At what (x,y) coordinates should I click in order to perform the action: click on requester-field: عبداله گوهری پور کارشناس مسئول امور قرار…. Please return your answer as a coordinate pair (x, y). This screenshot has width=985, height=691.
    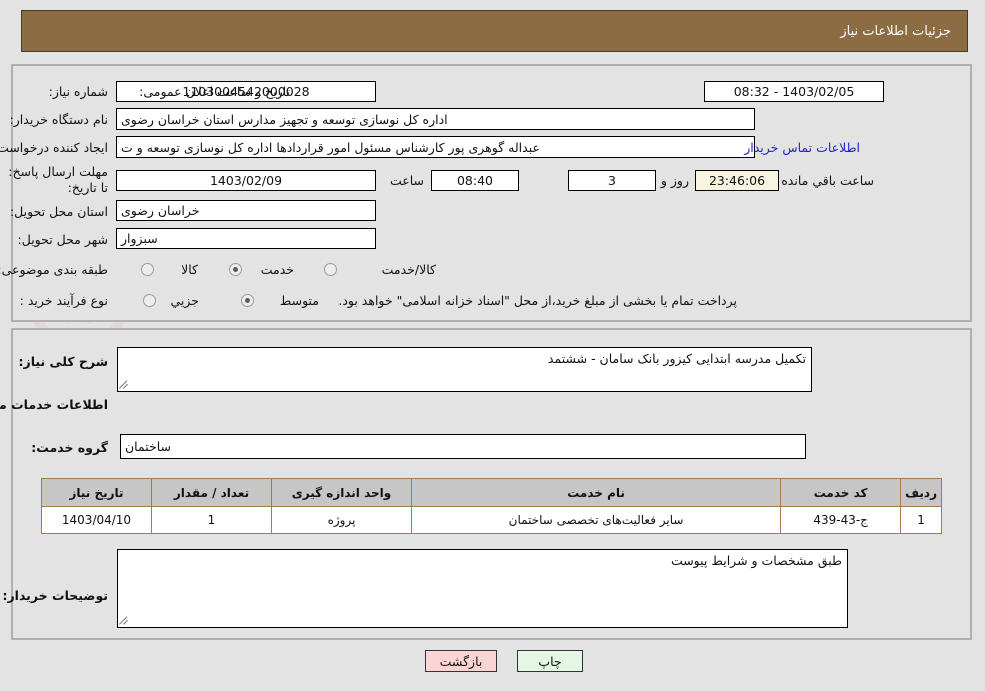
    Looking at the image, I should click on (436, 147).